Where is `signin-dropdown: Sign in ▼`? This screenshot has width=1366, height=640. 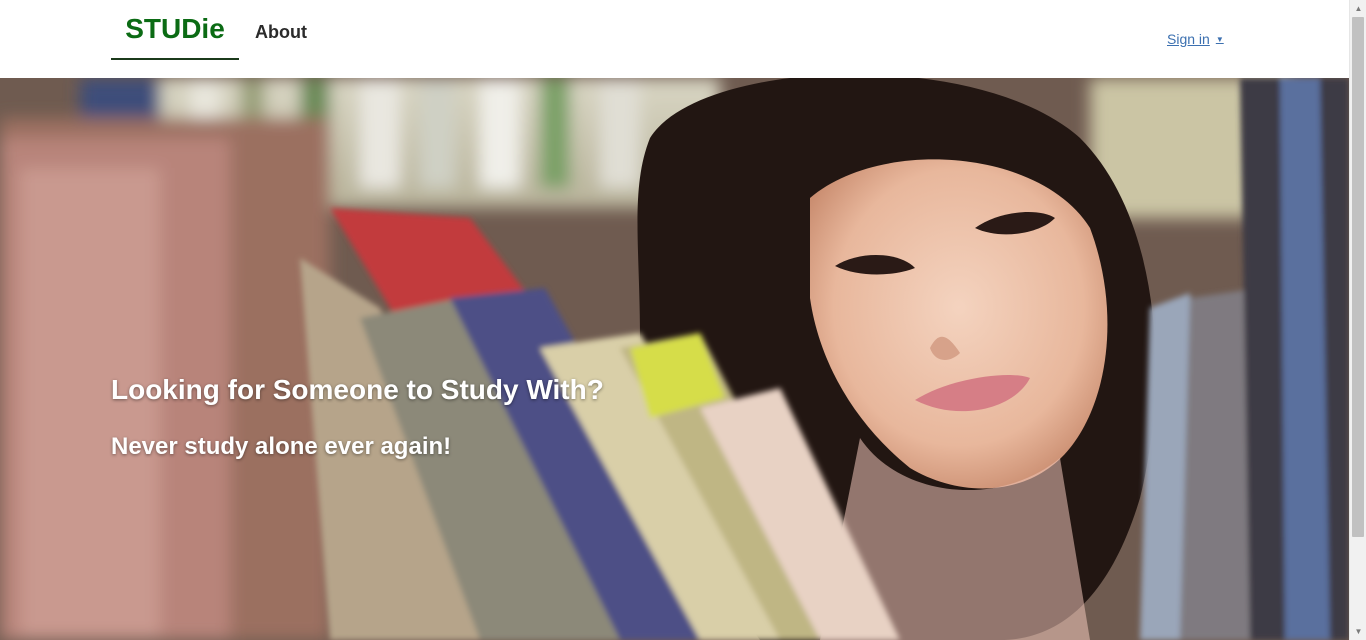
signin-dropdown: Sign in ▼ is located at coordinates (1195, 39).